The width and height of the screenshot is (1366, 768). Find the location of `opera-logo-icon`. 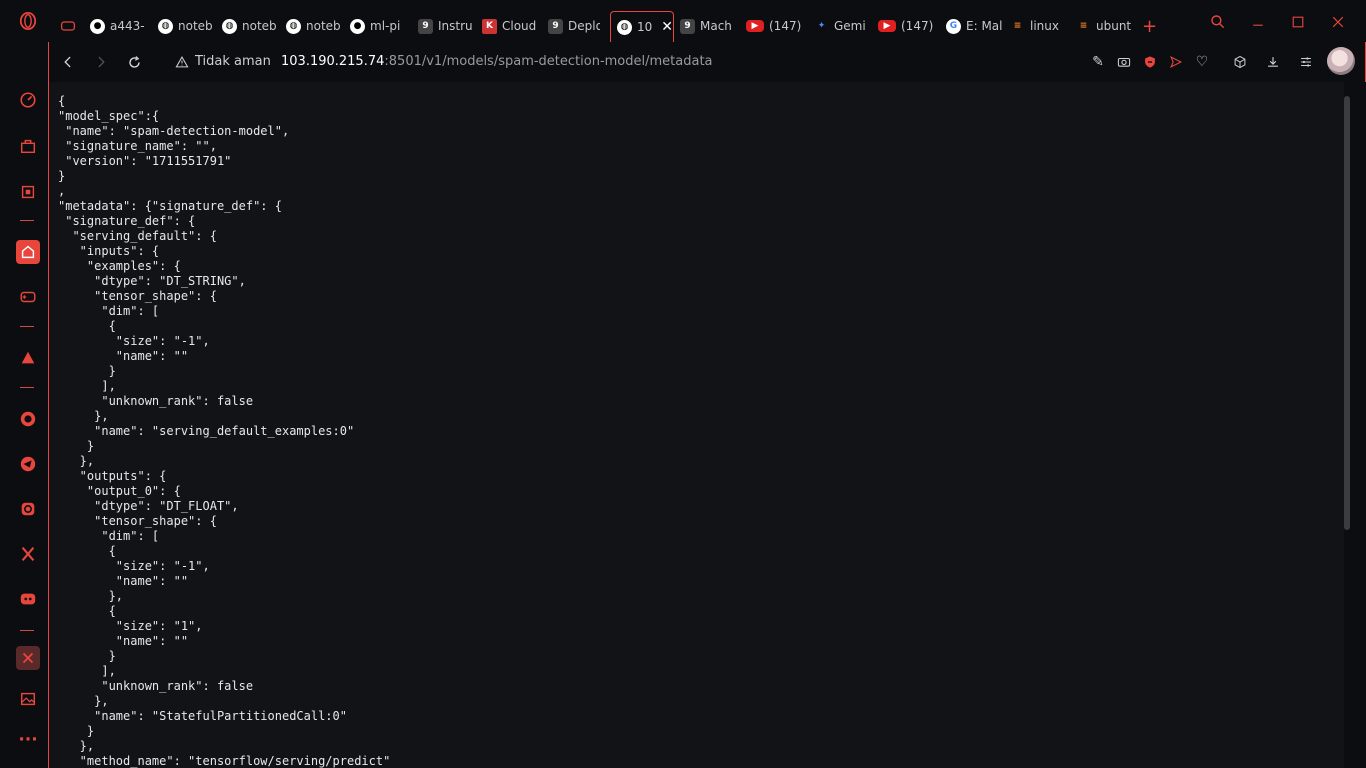

opera-logo-icon is located at coordinates (28, 21).